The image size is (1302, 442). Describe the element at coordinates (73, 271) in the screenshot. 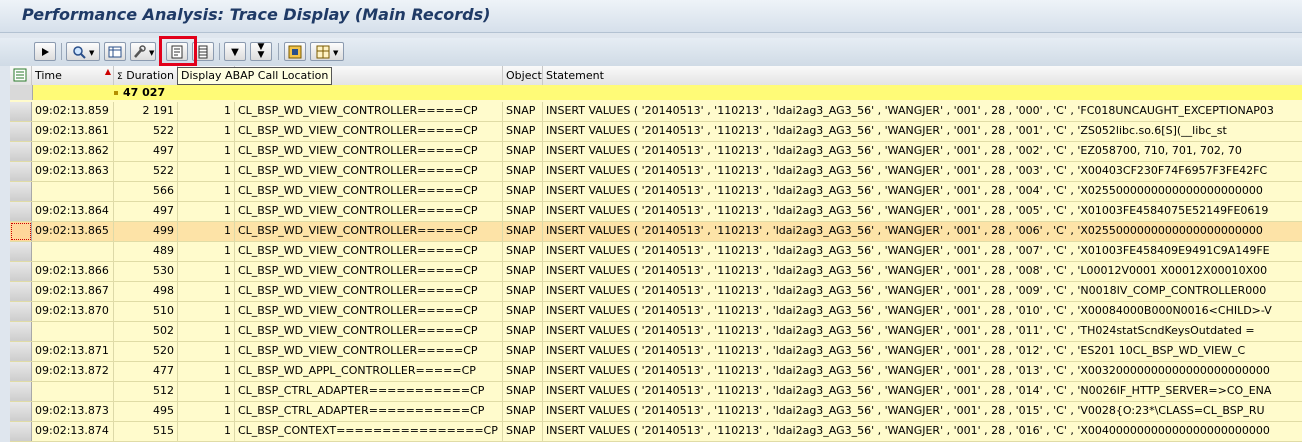

I see `cell-time: 09:02:13.866` at that location.